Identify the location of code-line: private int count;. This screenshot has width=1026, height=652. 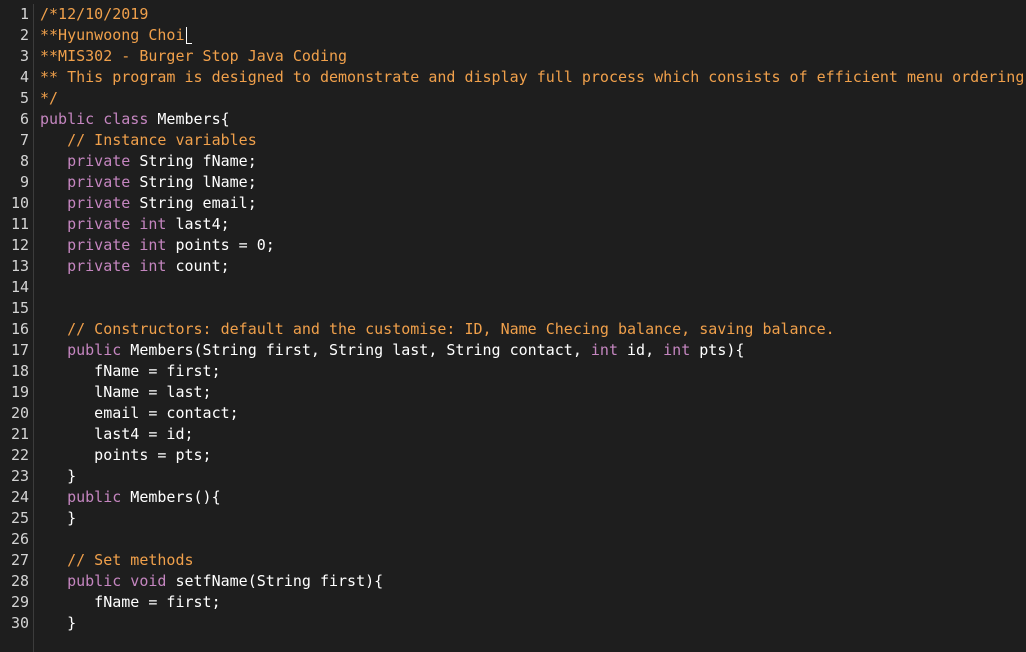
(533, 266).